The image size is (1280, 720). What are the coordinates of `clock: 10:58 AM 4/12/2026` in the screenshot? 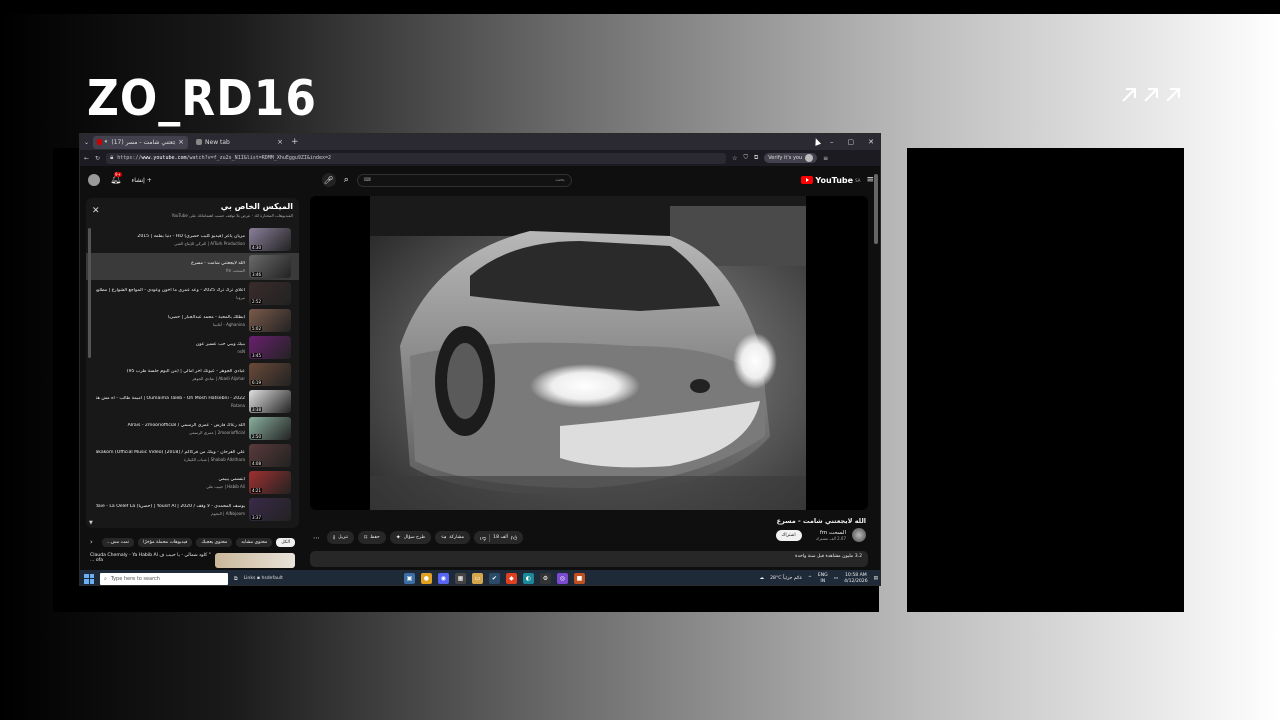 It's located at (856, 579).